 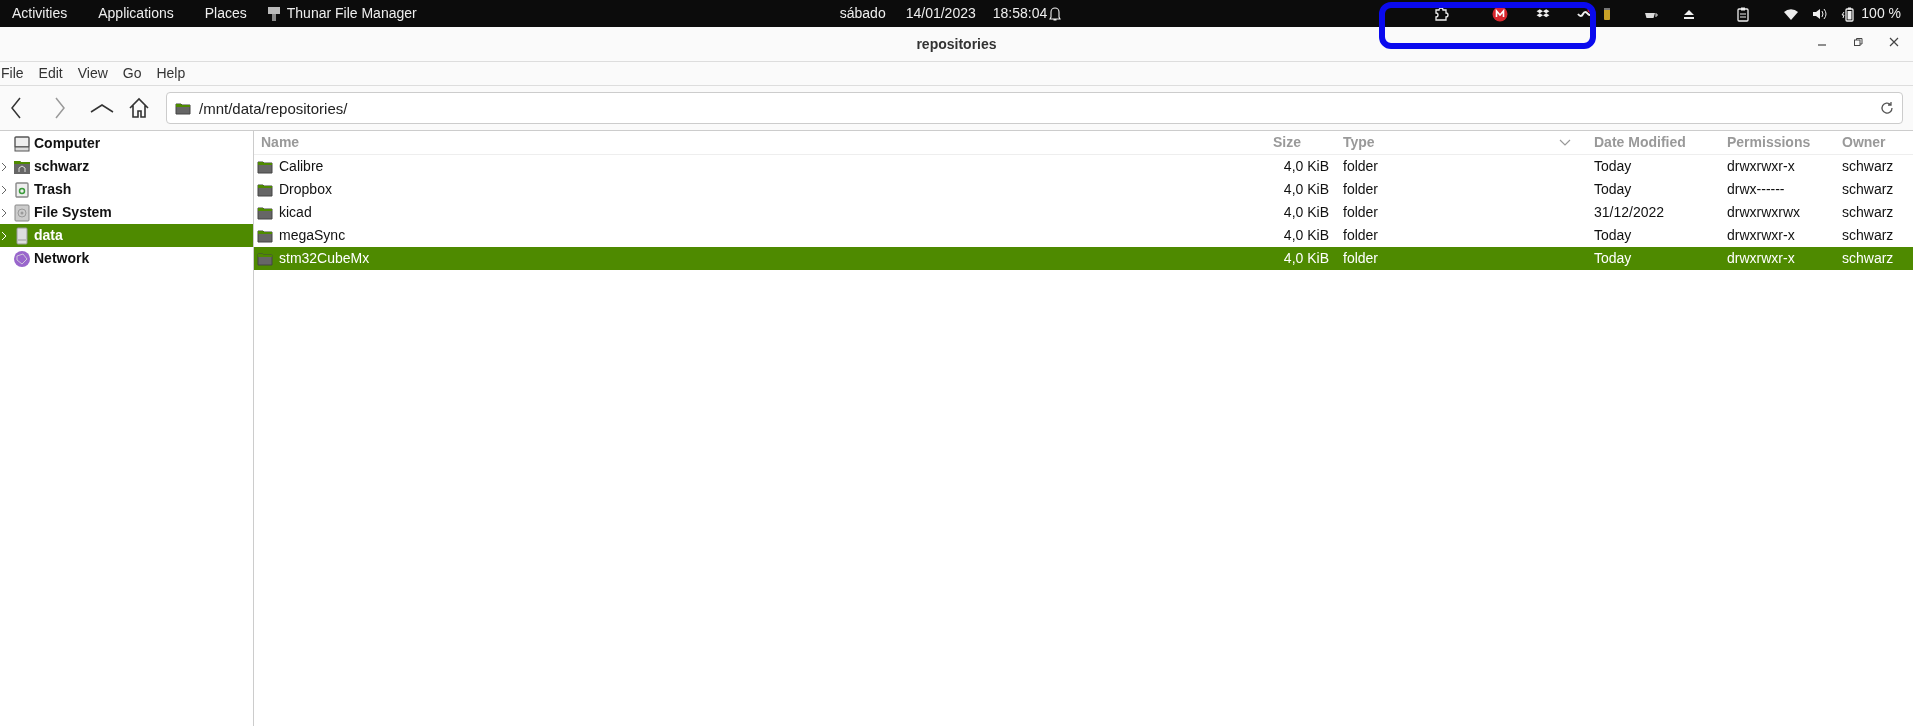 What do you see at coordinates (126, 166) in the screenshot?
I see `sidebar-item: schwarz` at bounding box center [126, 166].